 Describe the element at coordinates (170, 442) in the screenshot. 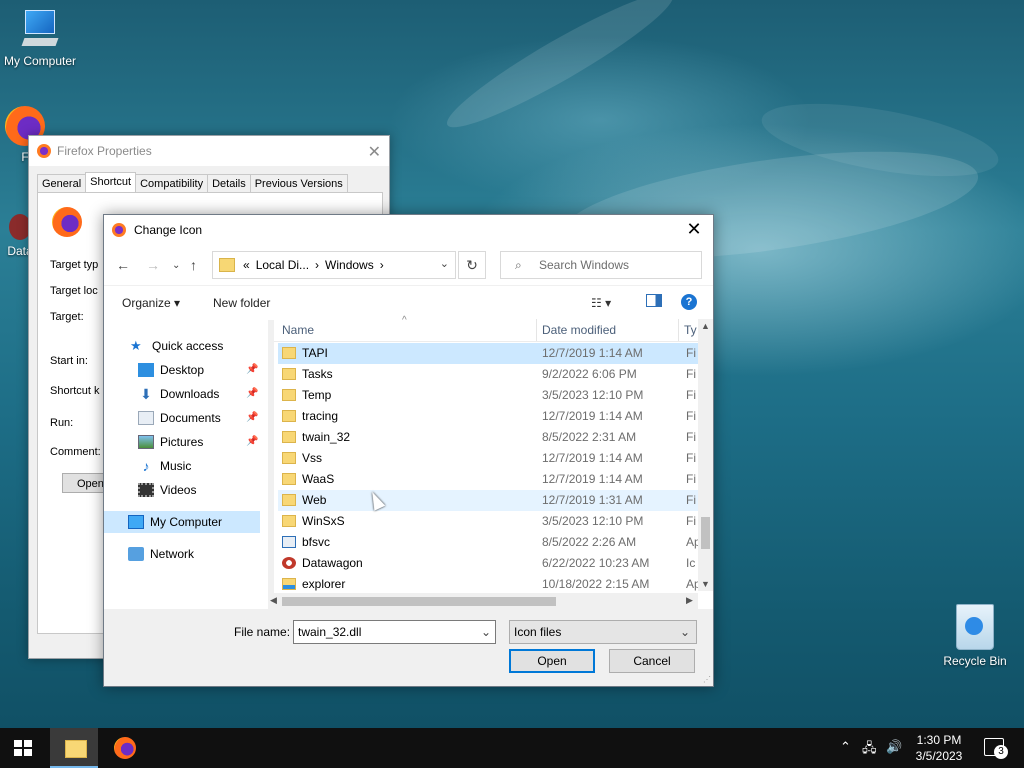

I see `nav-pictures: Pictures` at that location.